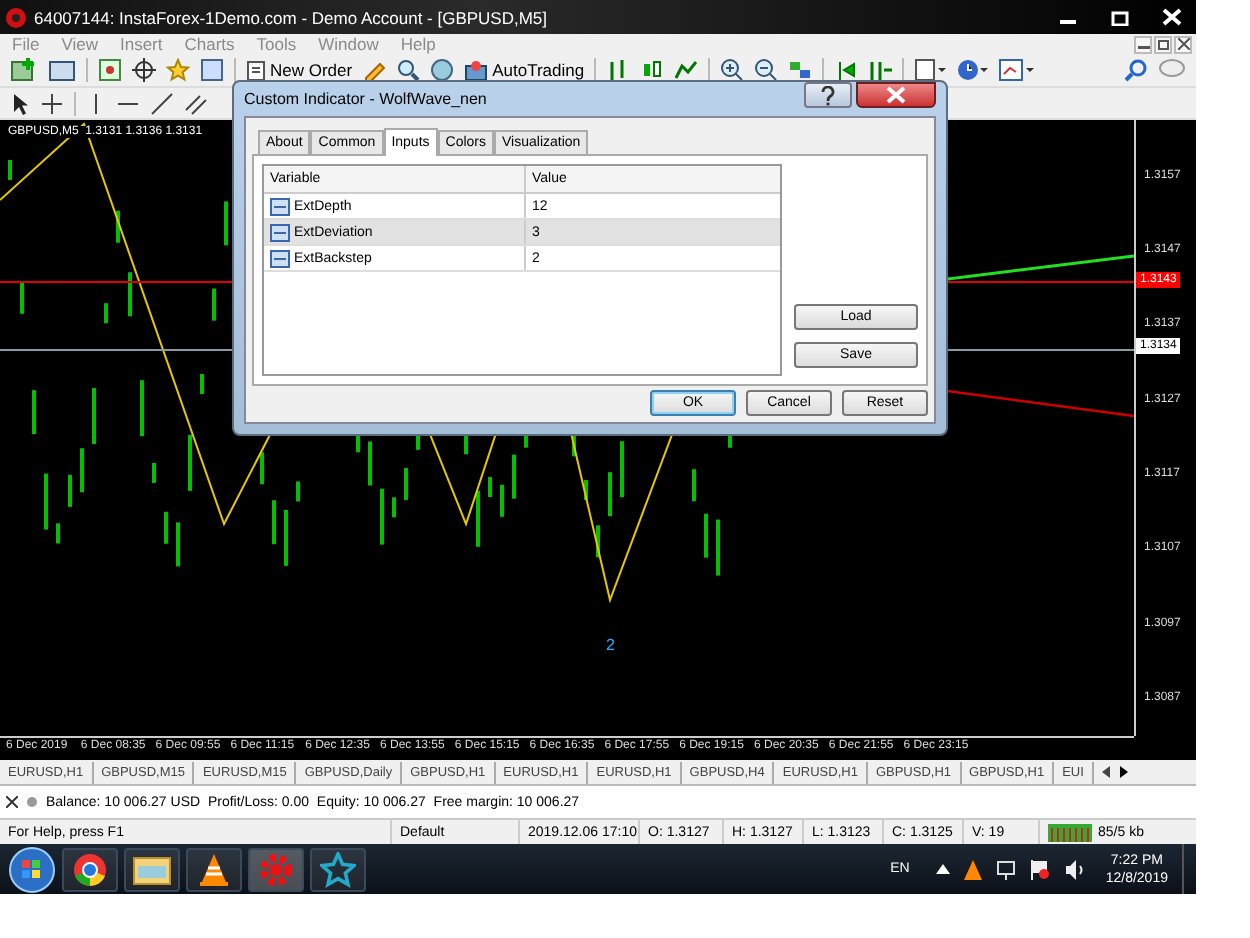  What do you see at coordinates (291, 17) in the screenshot?
I see `window-title: 64007144: InstaForex-1Demo.com - Demo Account - [GBPUSD,M5]` at bounding box center [291, 17].